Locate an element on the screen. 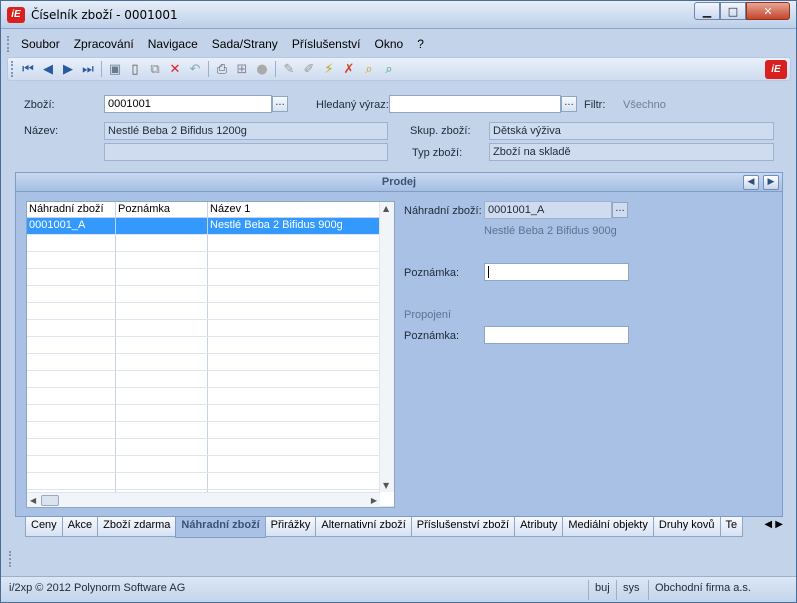 This screenshot has height=603, width=797. scroll-down-icon: ▼ is located at coordinates (386, 485).